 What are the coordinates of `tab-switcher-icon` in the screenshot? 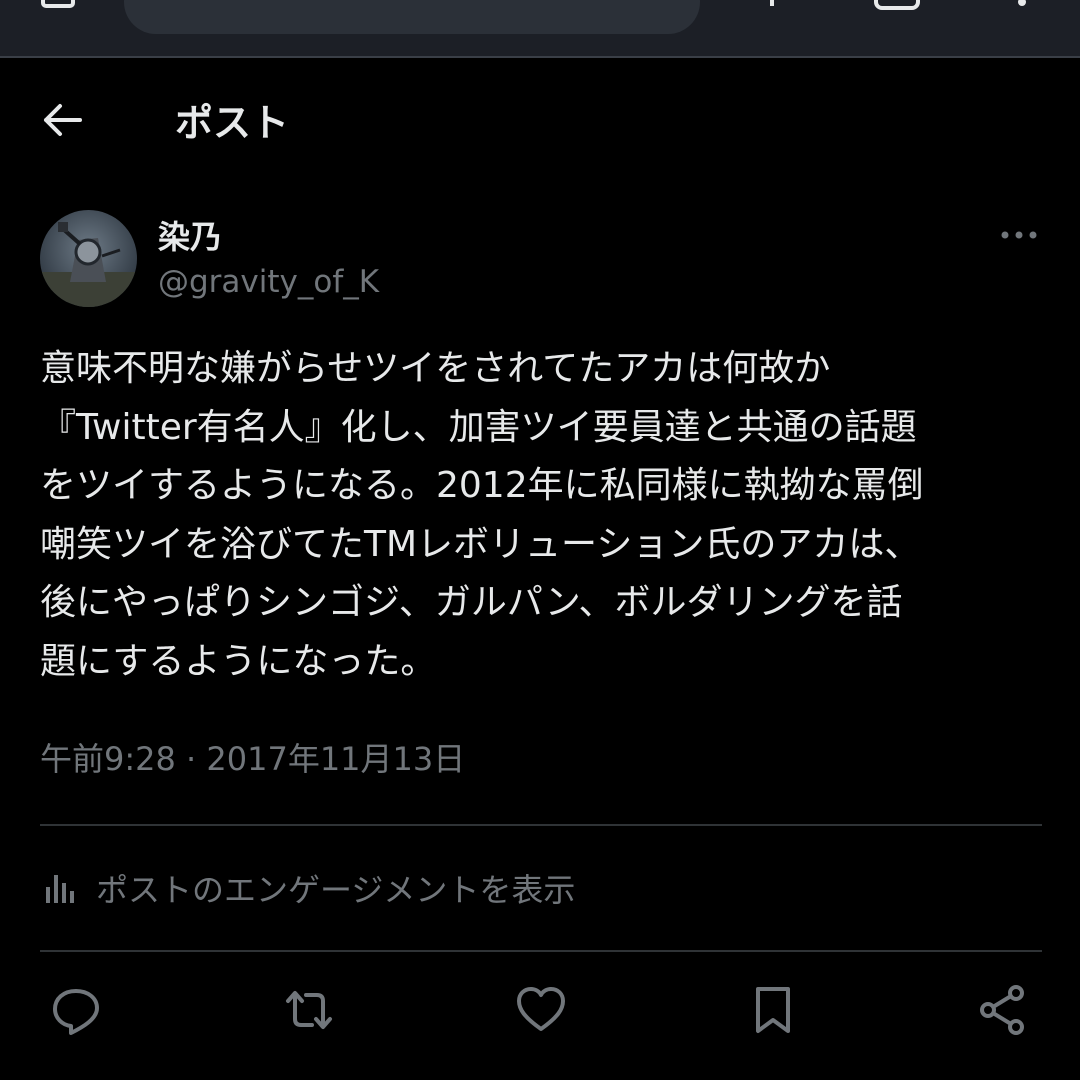 It's located at (897, 6).